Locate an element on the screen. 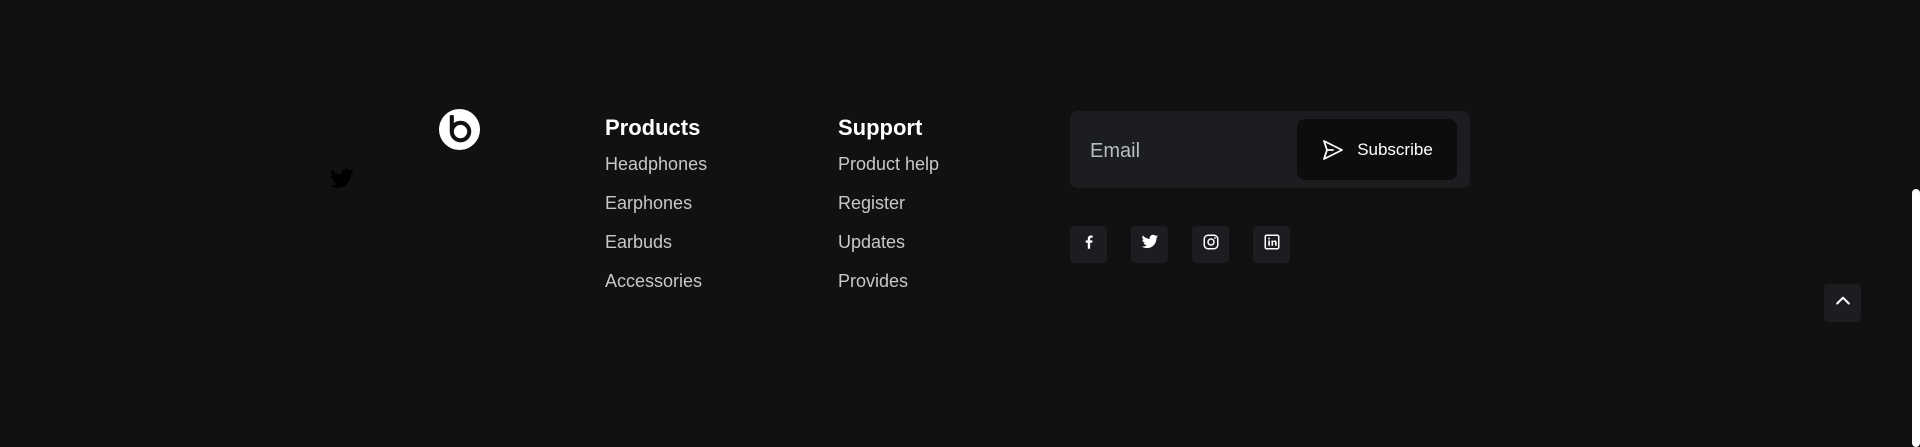  facebook-button is located at coordinates (1088, 244).